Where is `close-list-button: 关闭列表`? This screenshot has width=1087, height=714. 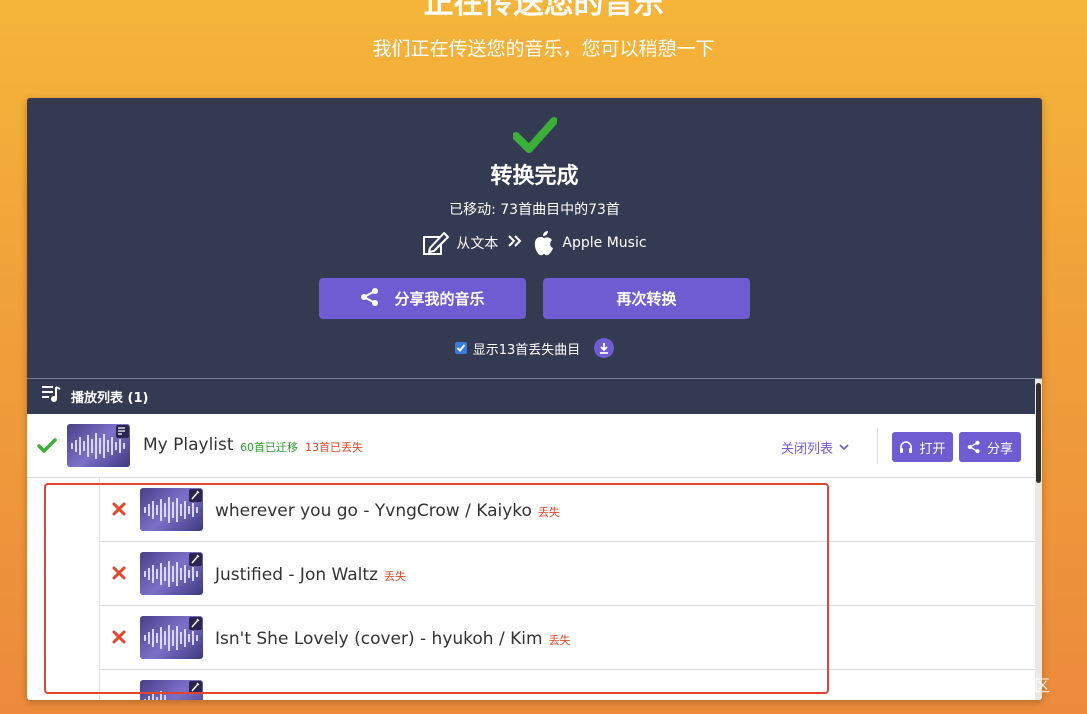 close-list-button: 关闭列表 is located at coordinates (815, 447).